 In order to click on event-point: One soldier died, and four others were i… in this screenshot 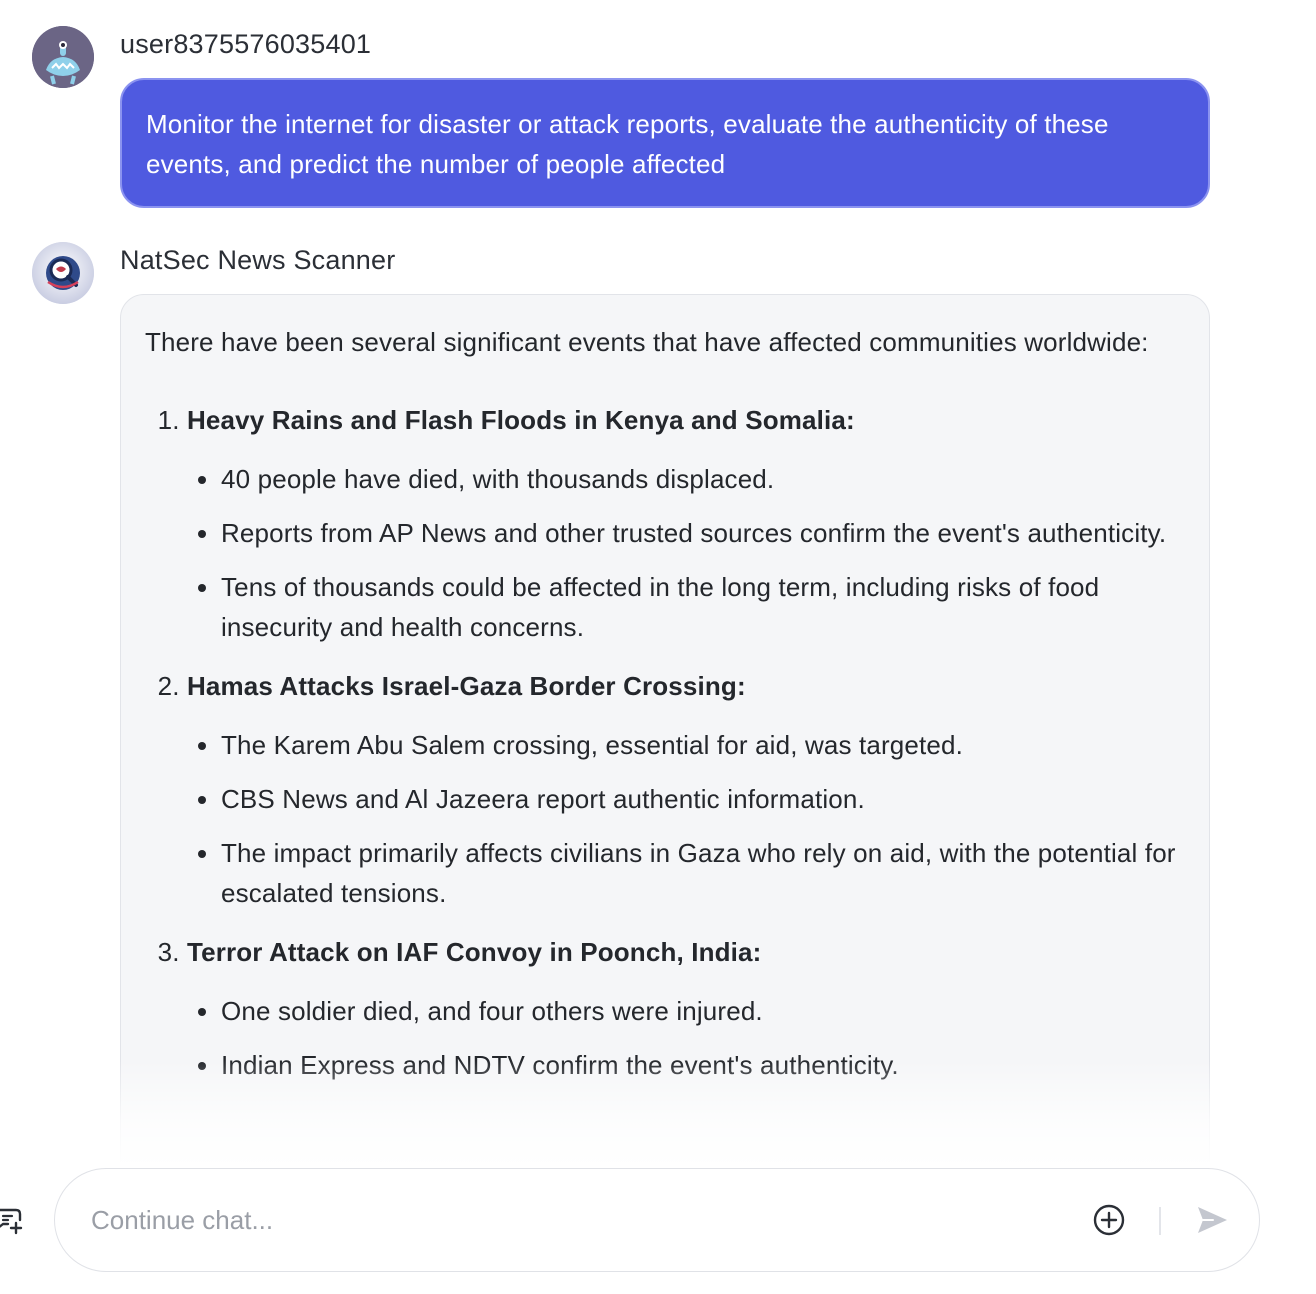, I will do `click(703, 1011)`.